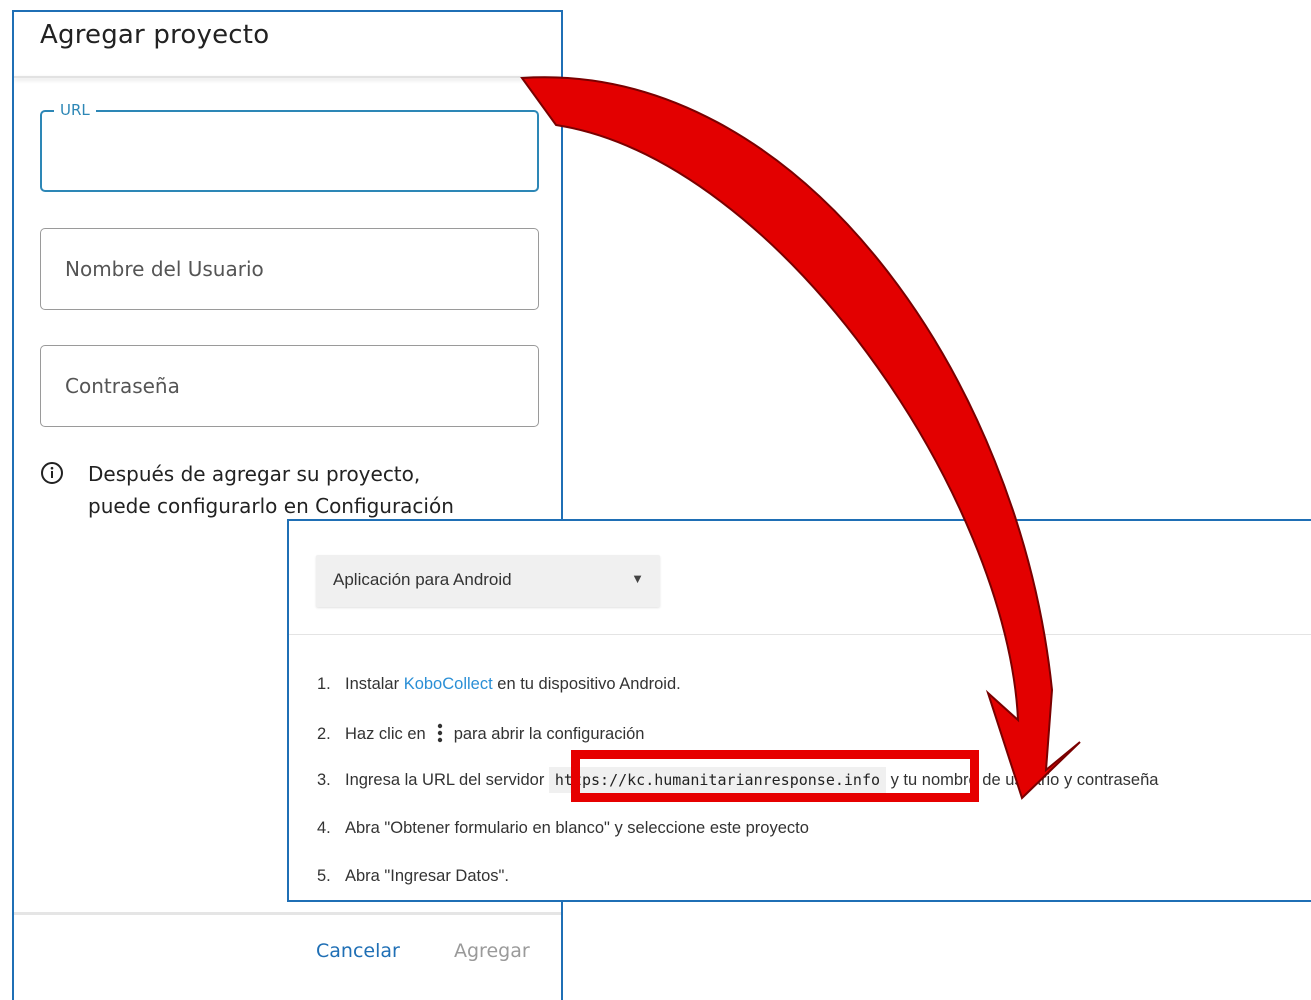 This screenshot has width=1311, height=1000. I want to click on platform-select-value: Aplicación para Android, so click(422, 579).